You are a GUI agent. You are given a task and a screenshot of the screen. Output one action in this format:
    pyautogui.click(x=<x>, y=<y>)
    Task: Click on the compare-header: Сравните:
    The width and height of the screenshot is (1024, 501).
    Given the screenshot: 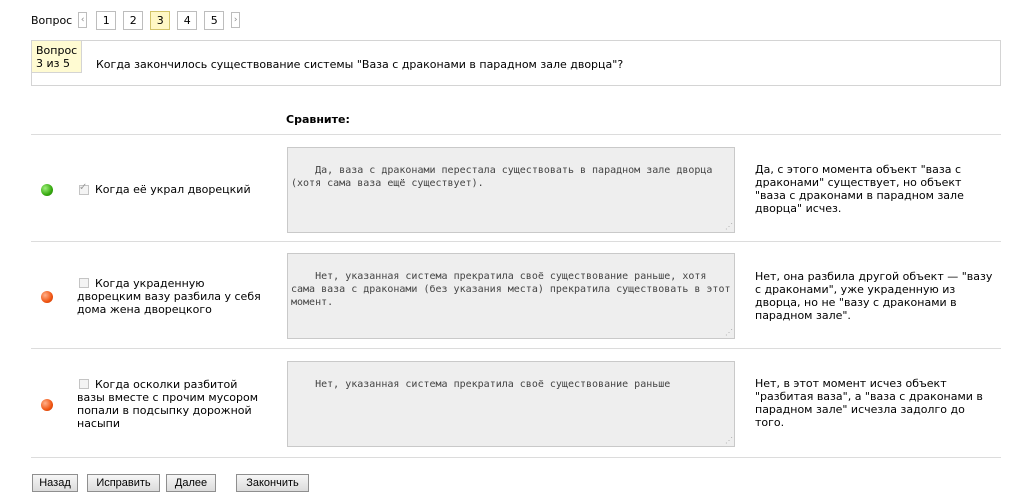 What is the action you would take?
    pyautogui.click(x=318, y=119)
    